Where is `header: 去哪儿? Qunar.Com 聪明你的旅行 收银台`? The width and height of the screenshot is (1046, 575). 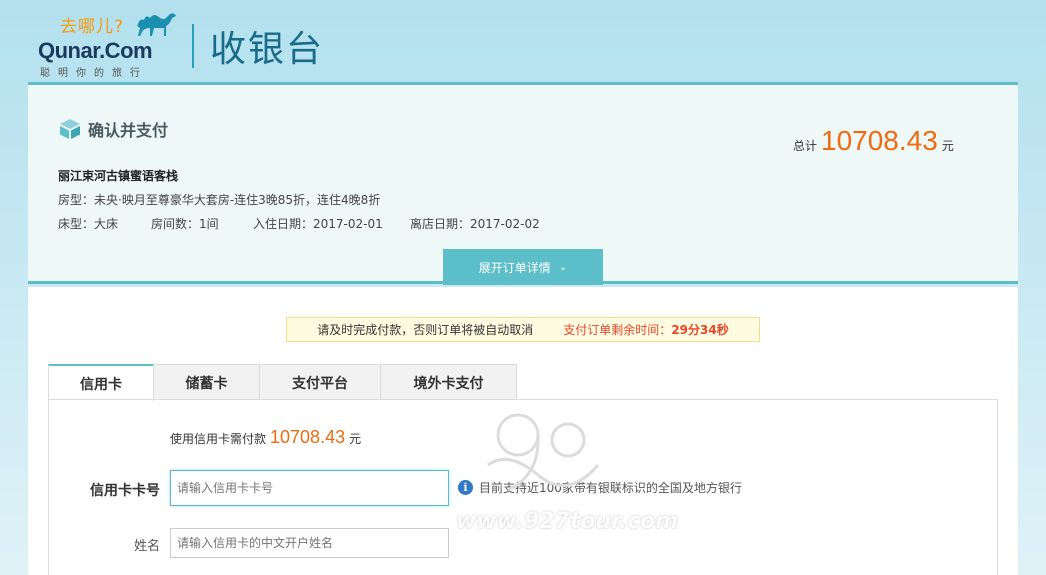
header: 去哪儿? Qunar.Com 聪明你的旅行 收银台 is located at coordinates (523, 41).